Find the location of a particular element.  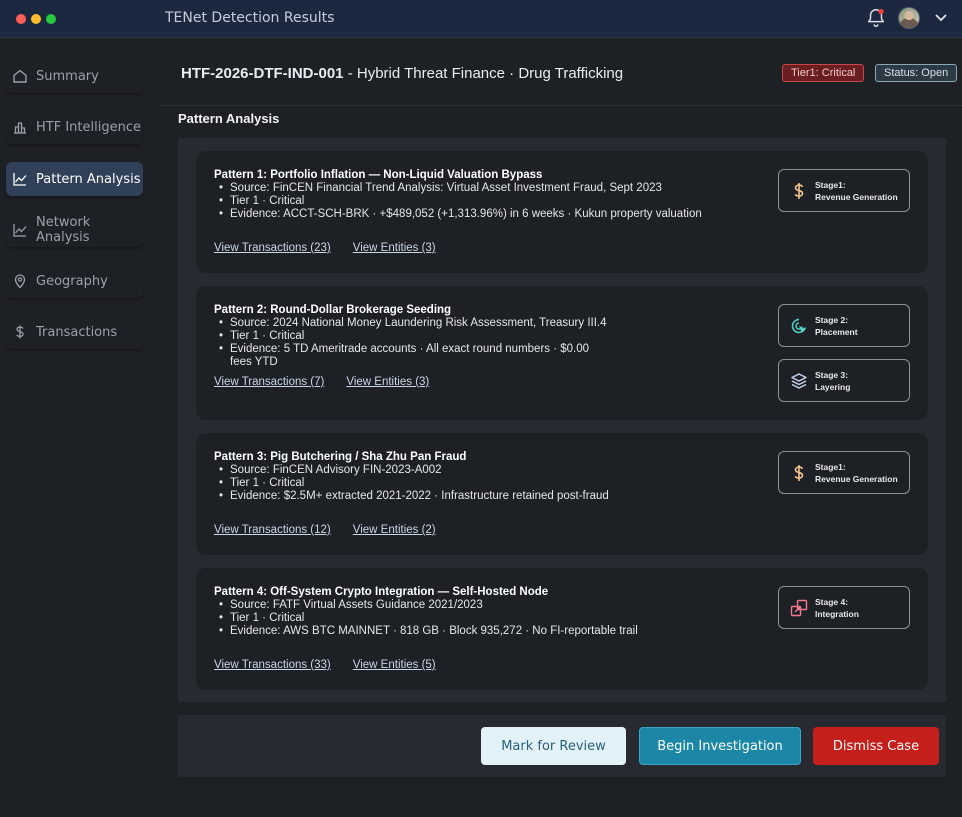

notification-bell-icon is located at coordinates (876, 18).